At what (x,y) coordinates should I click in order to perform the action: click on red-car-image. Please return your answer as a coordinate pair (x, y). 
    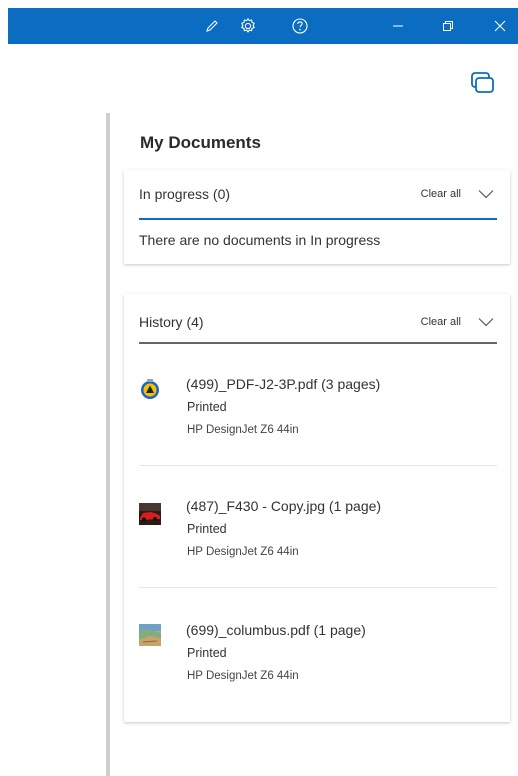
    Looking at the image, I should click on (150, 514).